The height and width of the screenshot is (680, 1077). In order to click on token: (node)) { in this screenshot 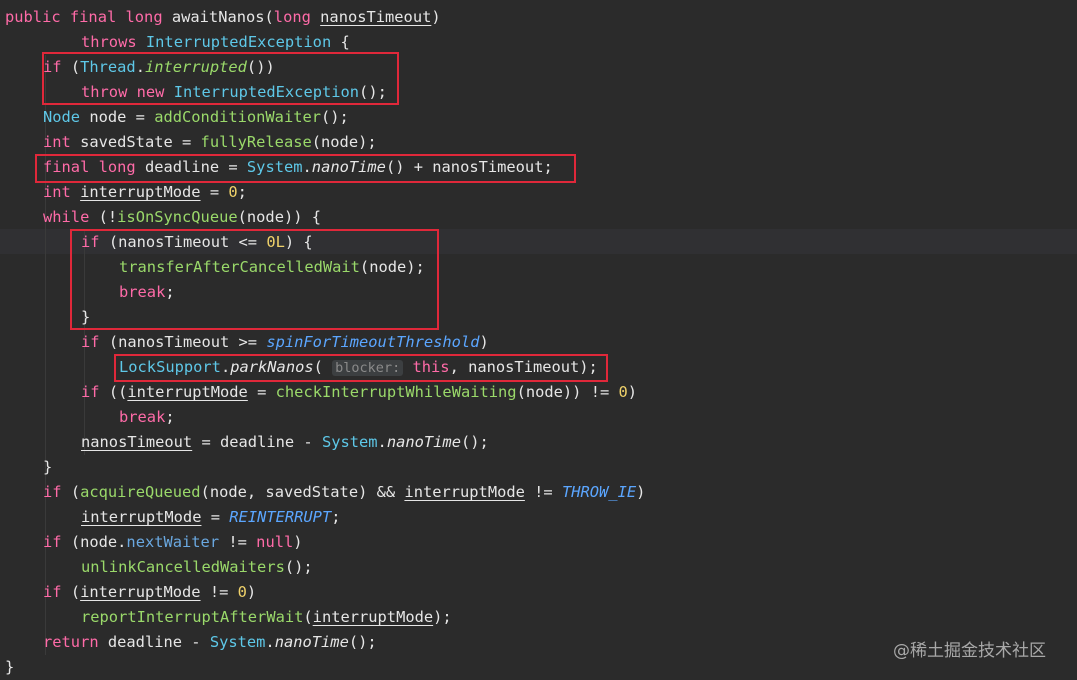, I will do `click(279, 217)`.